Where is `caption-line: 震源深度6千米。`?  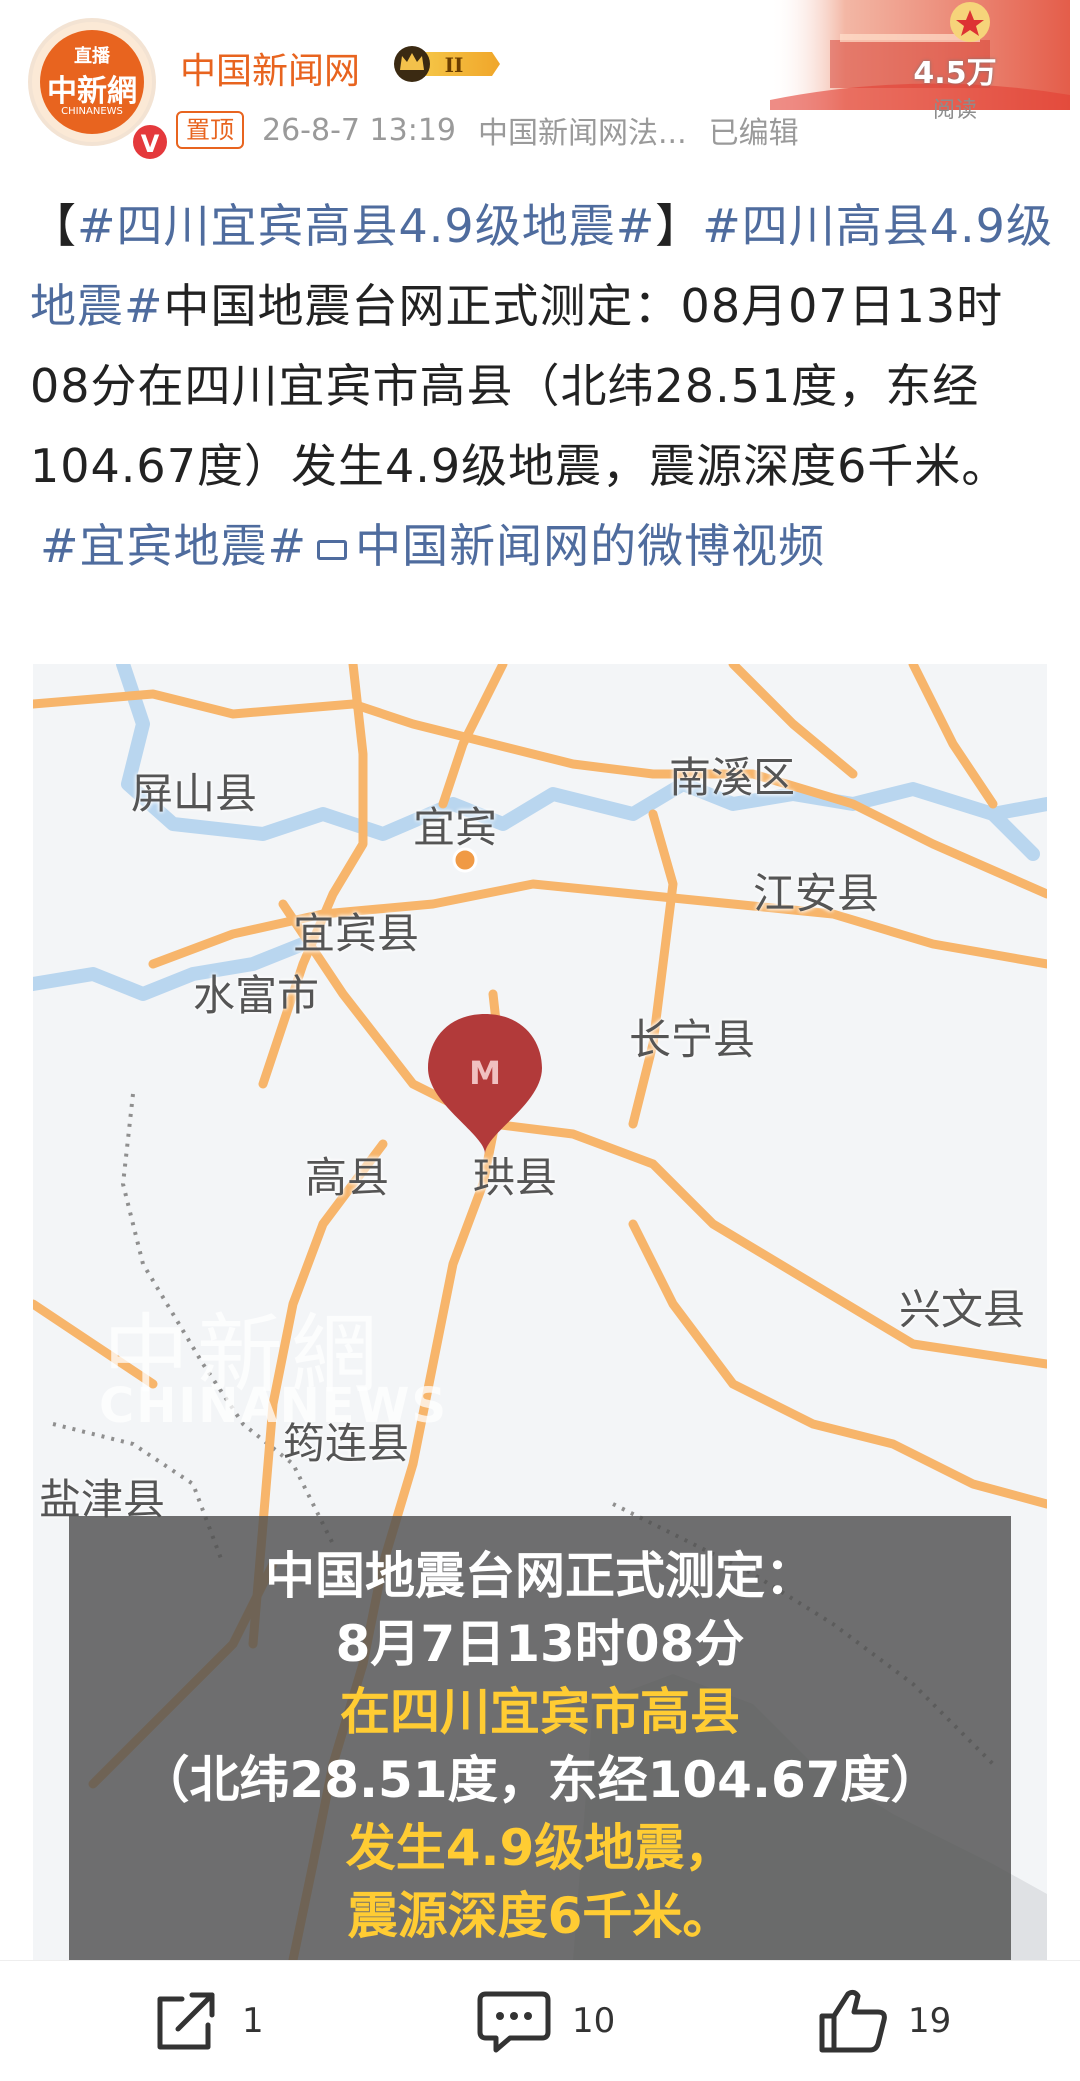
caption-line: 震源深度6千米。 is located at coordinates (540, 1916).